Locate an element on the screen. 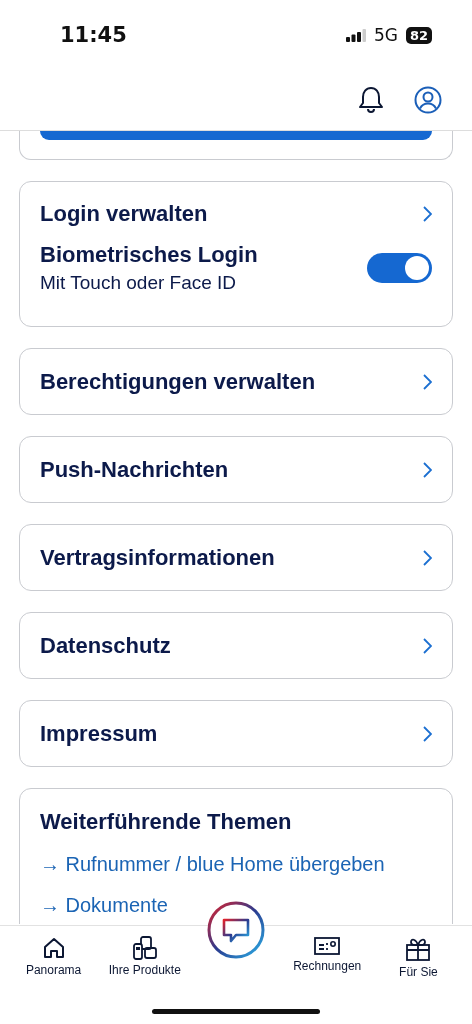 Image resolution: width=472 pixels, height=1024 pixels. devices-icon is located at coordinates (144, 948).